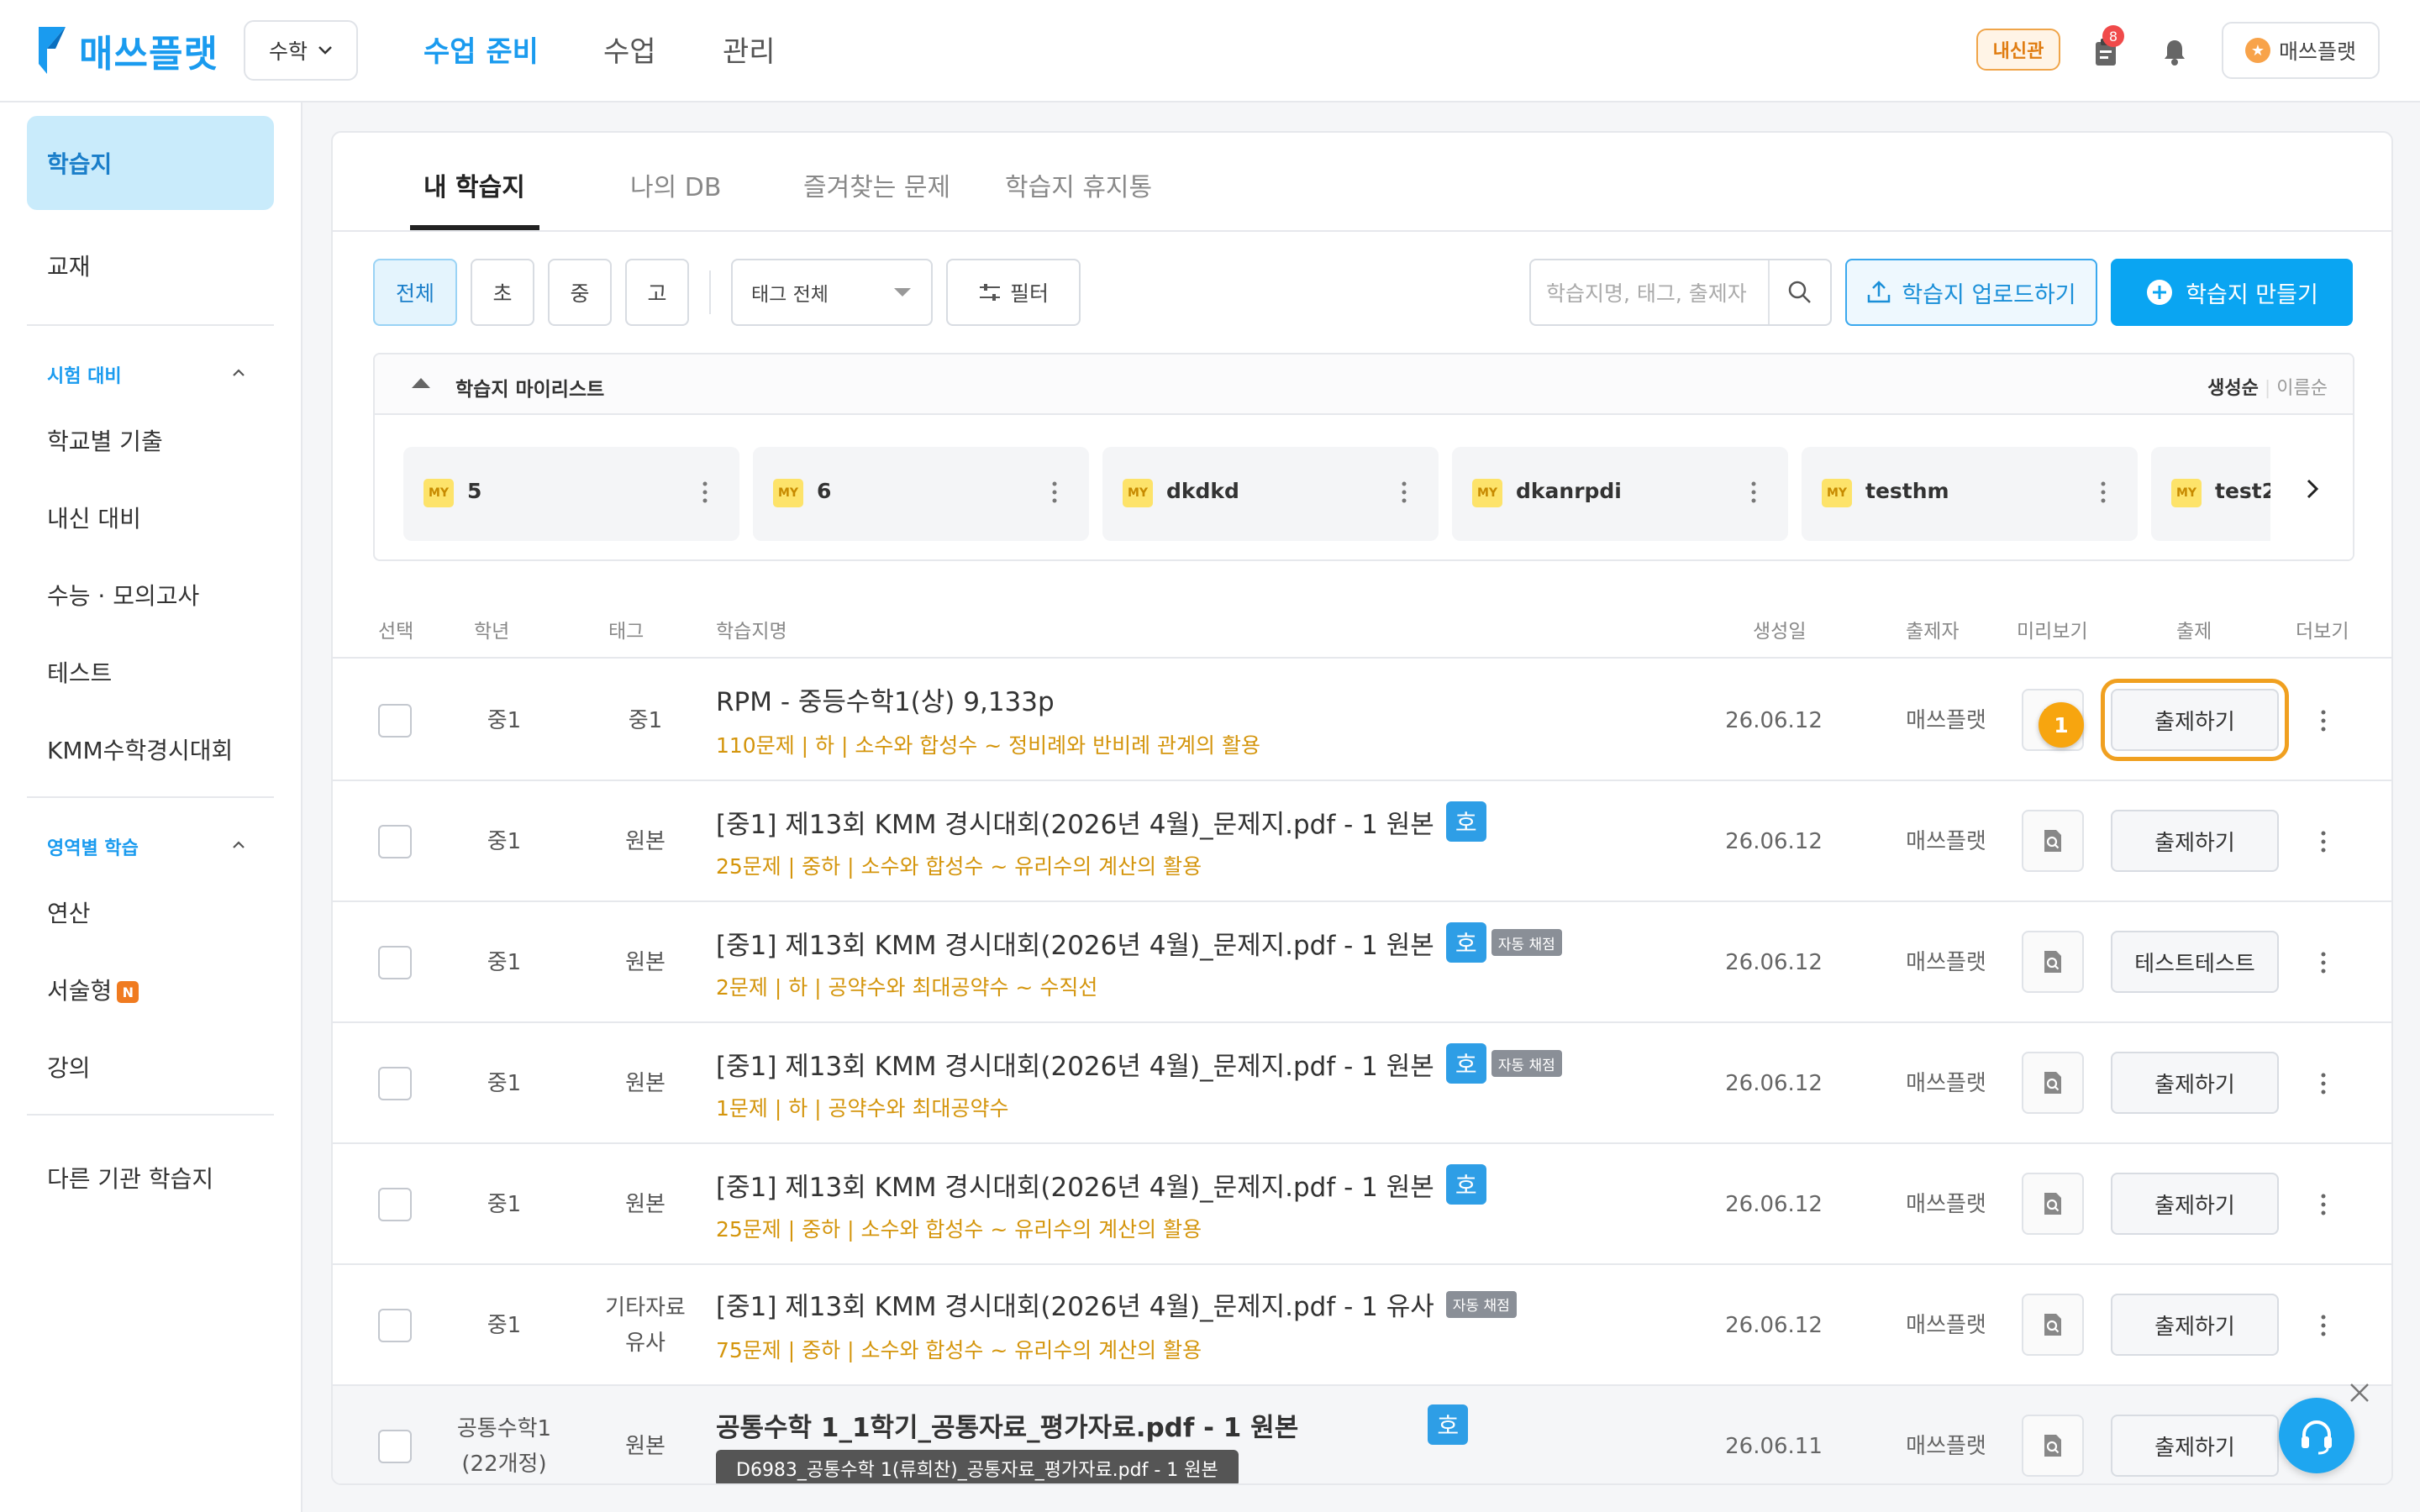 Image resolution: width=2420 pixels, height=1512 pixels. Describe the element at coordinates (2311, 488) in the screenshot. I see `my-list-next-button` at that location.